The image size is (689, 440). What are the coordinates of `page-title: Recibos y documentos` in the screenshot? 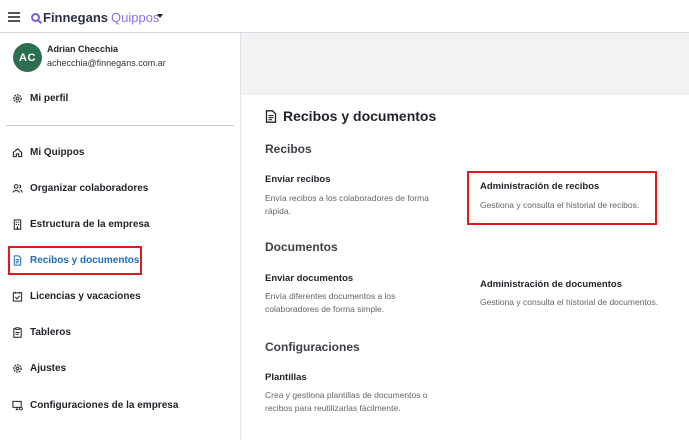 It's located at (350, 116).